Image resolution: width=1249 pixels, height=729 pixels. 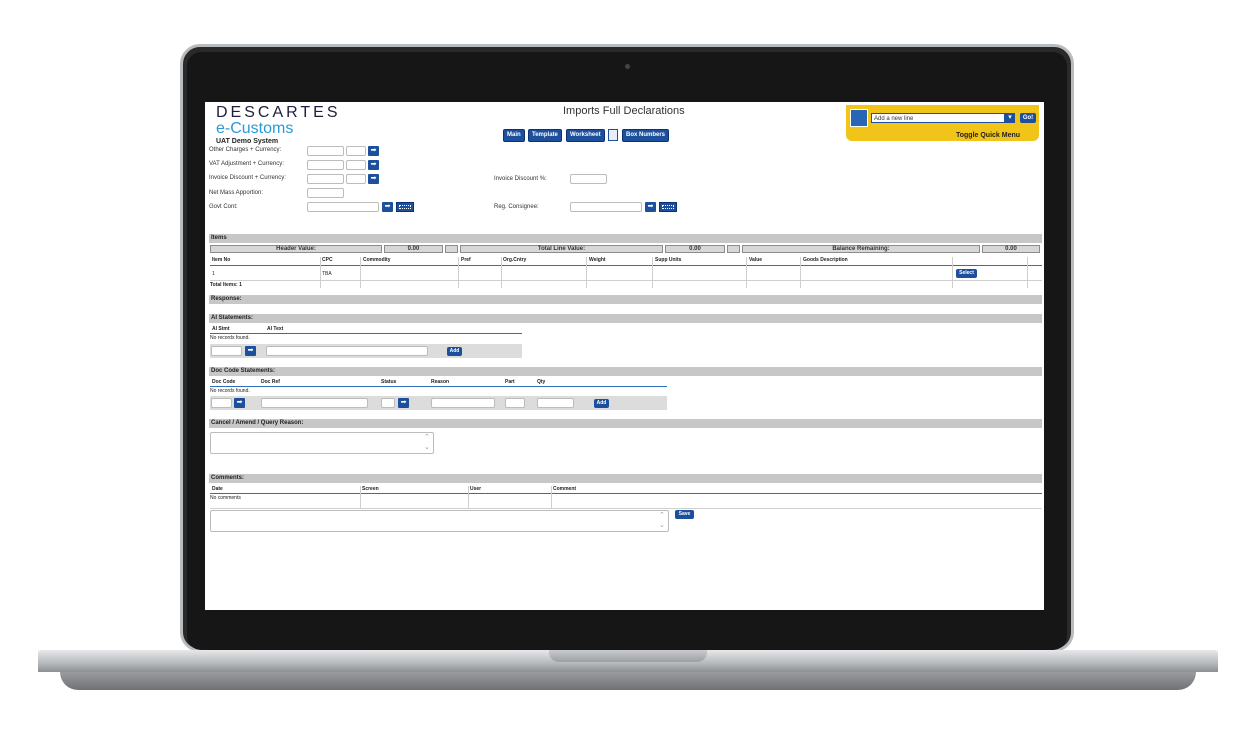 What do you see at coordinates (213, 274) in the screenshot?
I see `row-item-no: 1` at bounding box center [213, 274].